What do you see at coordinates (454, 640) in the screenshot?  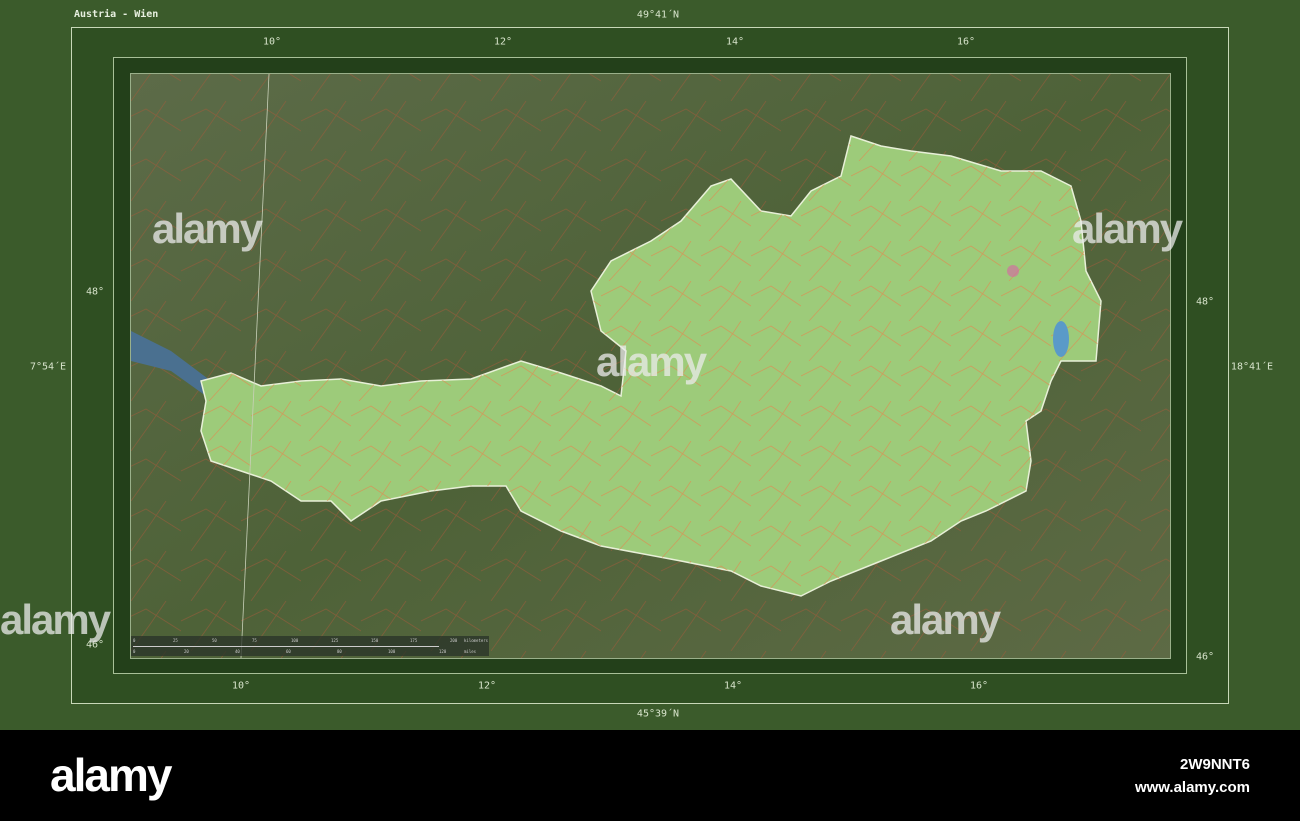 I see `scale-km-tick: 200` at bounding box center [454, 640].